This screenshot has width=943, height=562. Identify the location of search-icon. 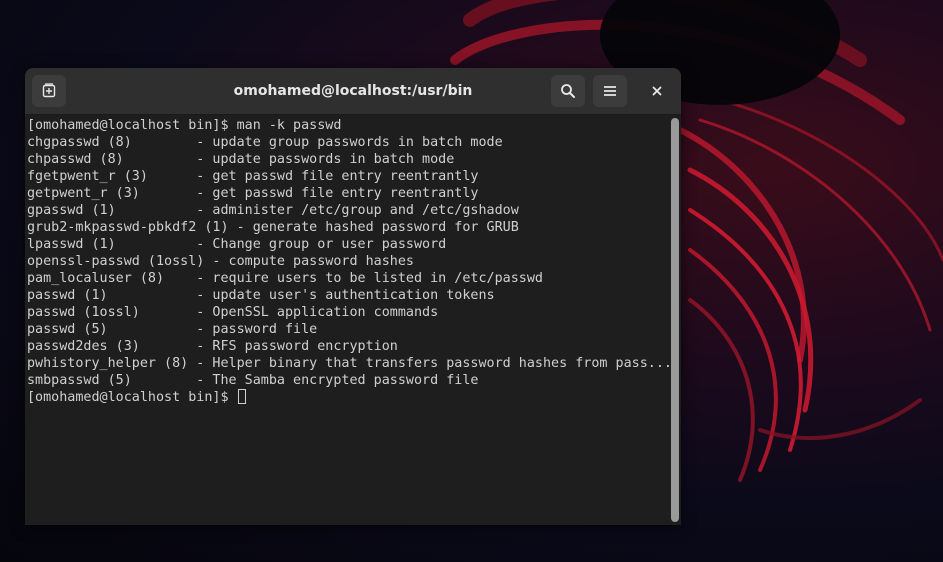
(568, 91).